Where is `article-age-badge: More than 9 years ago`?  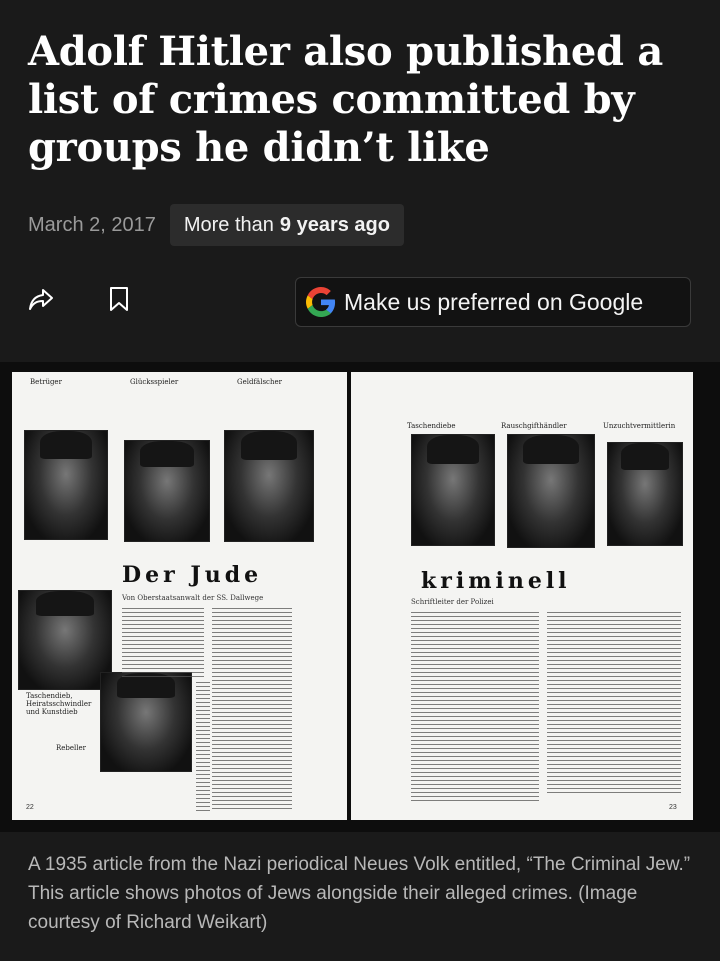
article-age-badge: More than 9 years ago is located at coordinates (286, 225).